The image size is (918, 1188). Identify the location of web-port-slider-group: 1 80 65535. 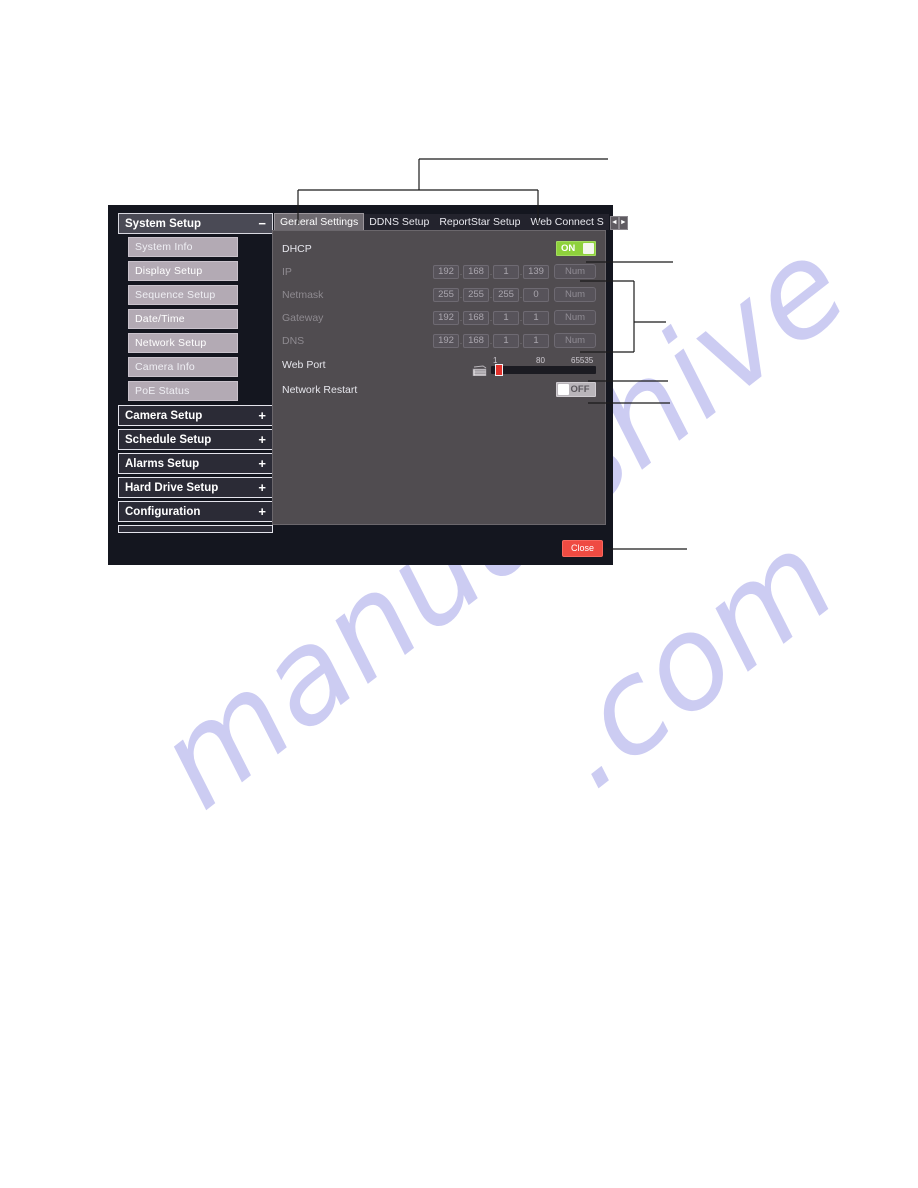
(534, 365).